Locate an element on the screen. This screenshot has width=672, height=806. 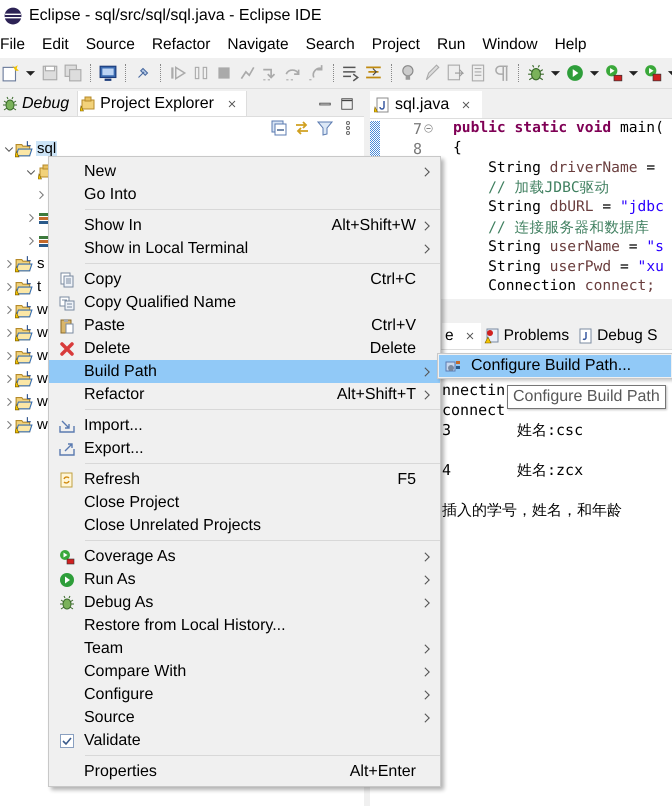
import-icon is located at coordinates (66, 426).